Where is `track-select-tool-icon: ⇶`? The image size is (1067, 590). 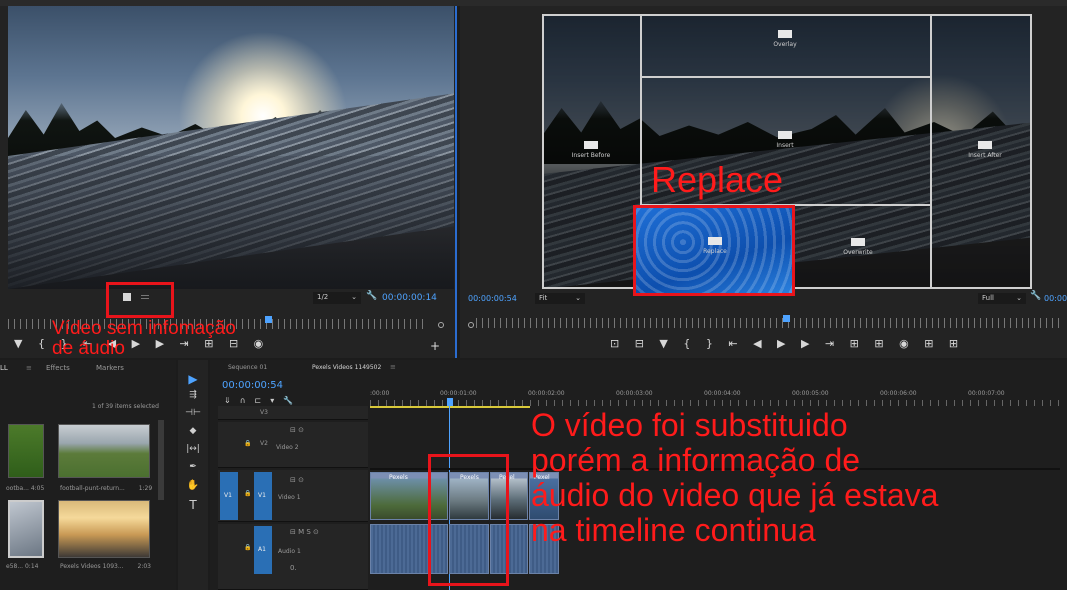
track-select-tool-icon: ⇶ is located at coordinates (193, 395).